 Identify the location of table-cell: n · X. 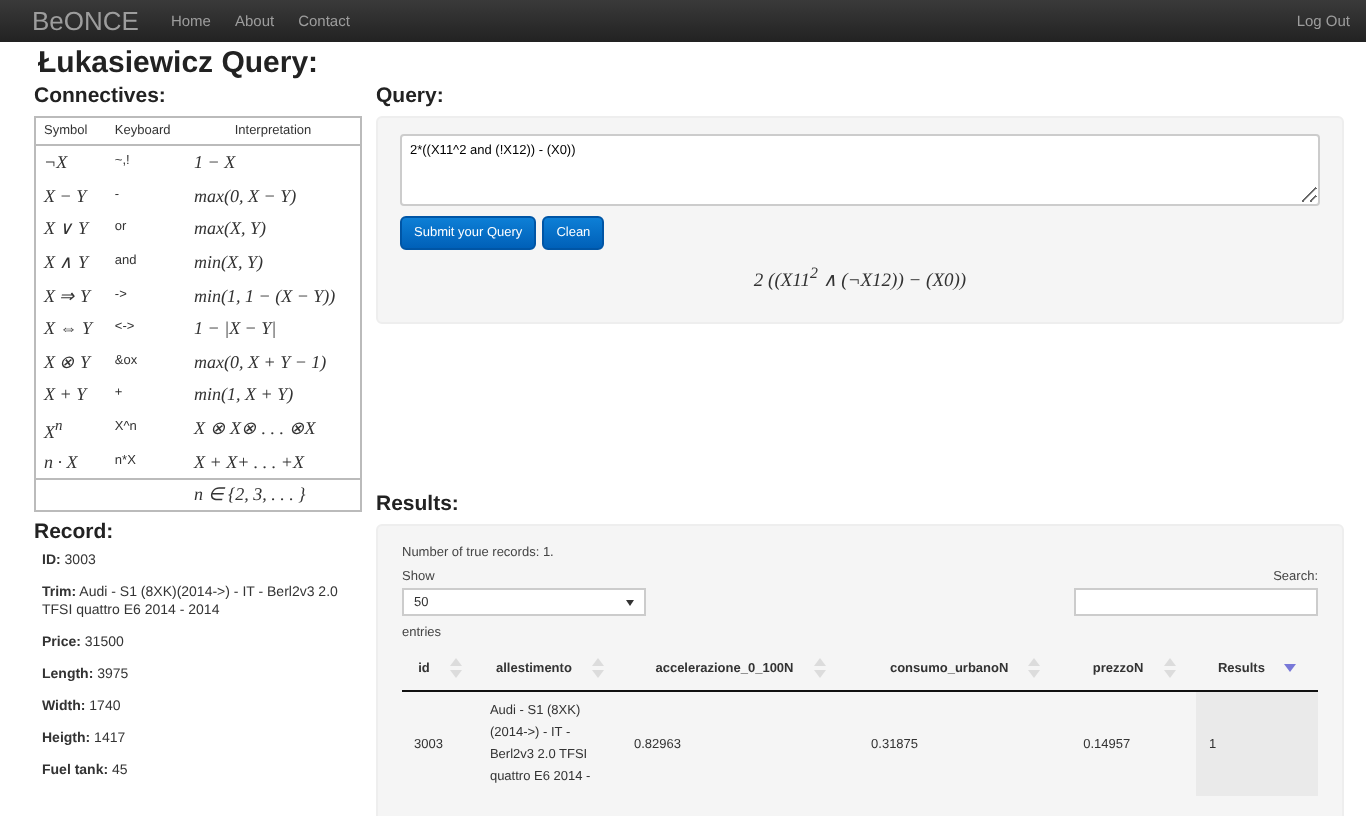
(71, 461).